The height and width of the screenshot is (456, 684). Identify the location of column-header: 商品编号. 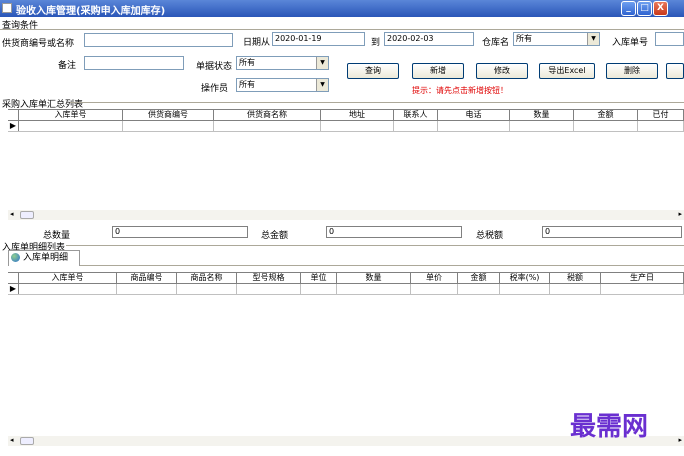
(147, 278).